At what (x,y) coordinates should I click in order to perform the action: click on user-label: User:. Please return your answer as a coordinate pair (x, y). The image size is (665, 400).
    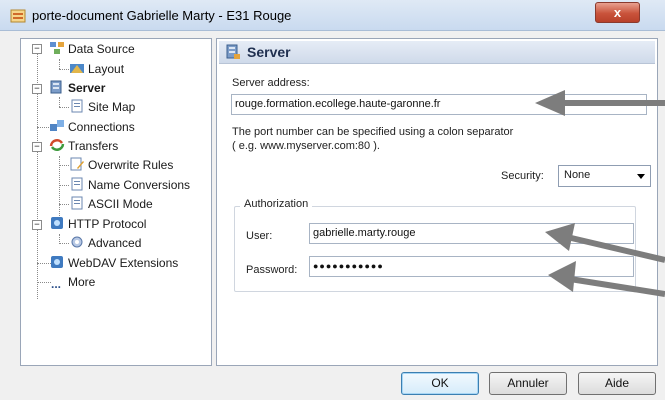
    Looking at the image, I should click on (259, 236).